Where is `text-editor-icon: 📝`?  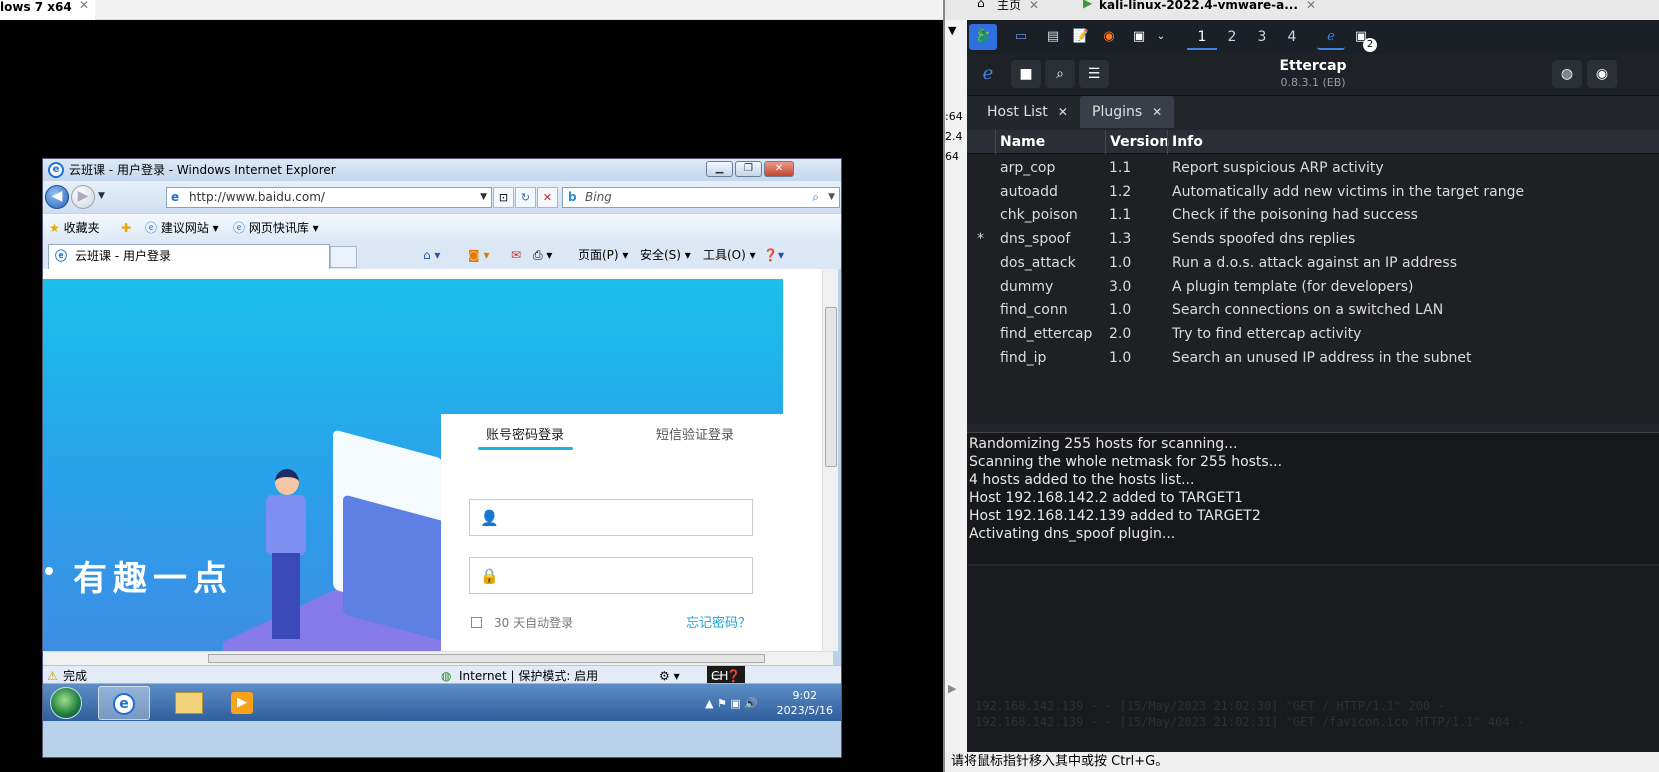 text-editor-icon: 📝 is located at coordinates (1081, 37).